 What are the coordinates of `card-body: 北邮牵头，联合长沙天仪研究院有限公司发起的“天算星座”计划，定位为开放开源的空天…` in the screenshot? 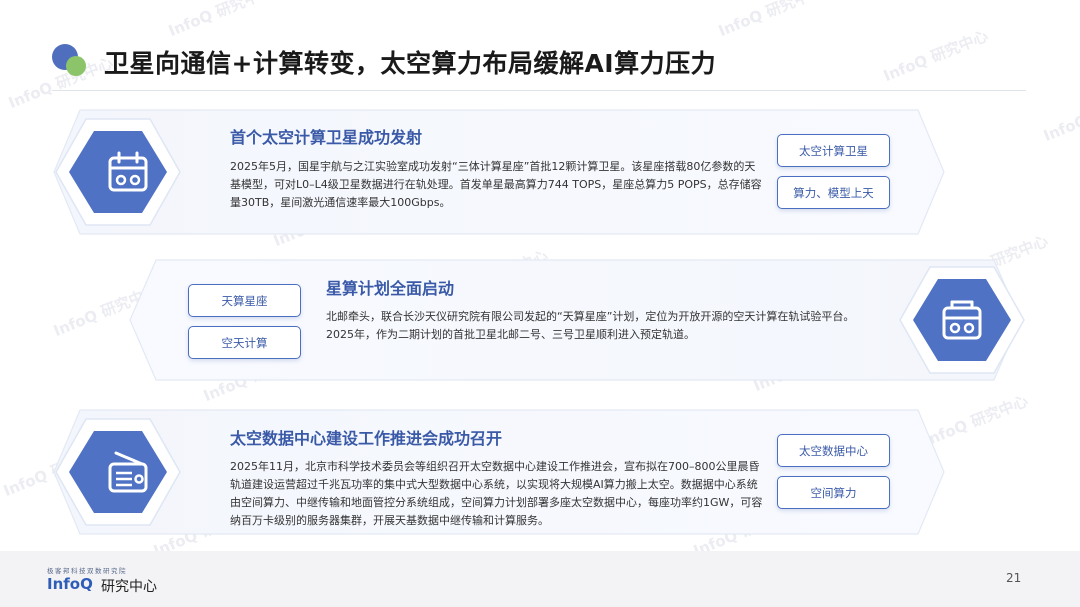 It's located at (590, 325).